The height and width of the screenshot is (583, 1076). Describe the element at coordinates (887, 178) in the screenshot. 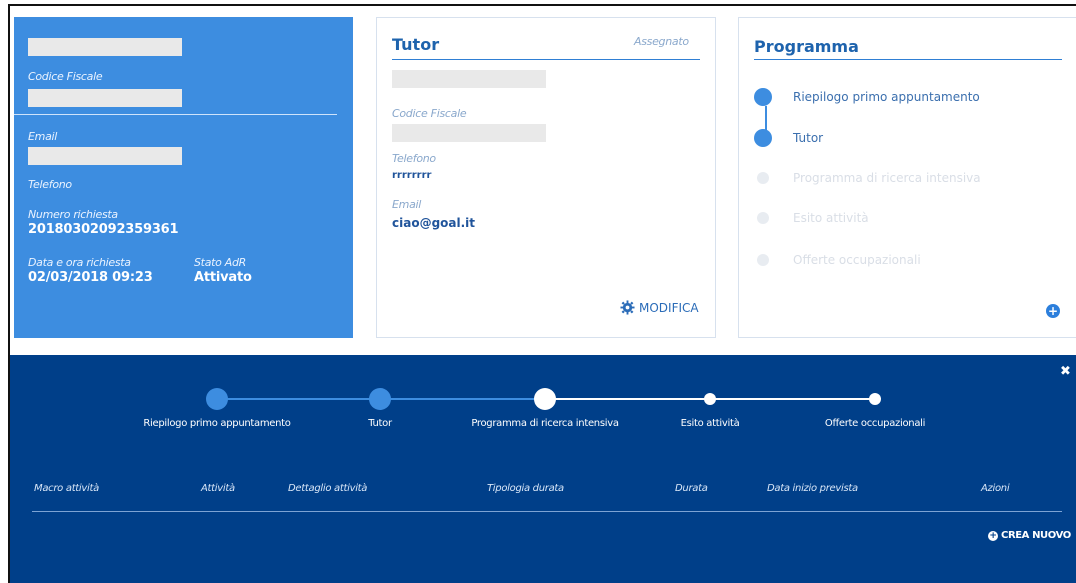

I see `step-label: Programma di ricerca intensiva` at that location.